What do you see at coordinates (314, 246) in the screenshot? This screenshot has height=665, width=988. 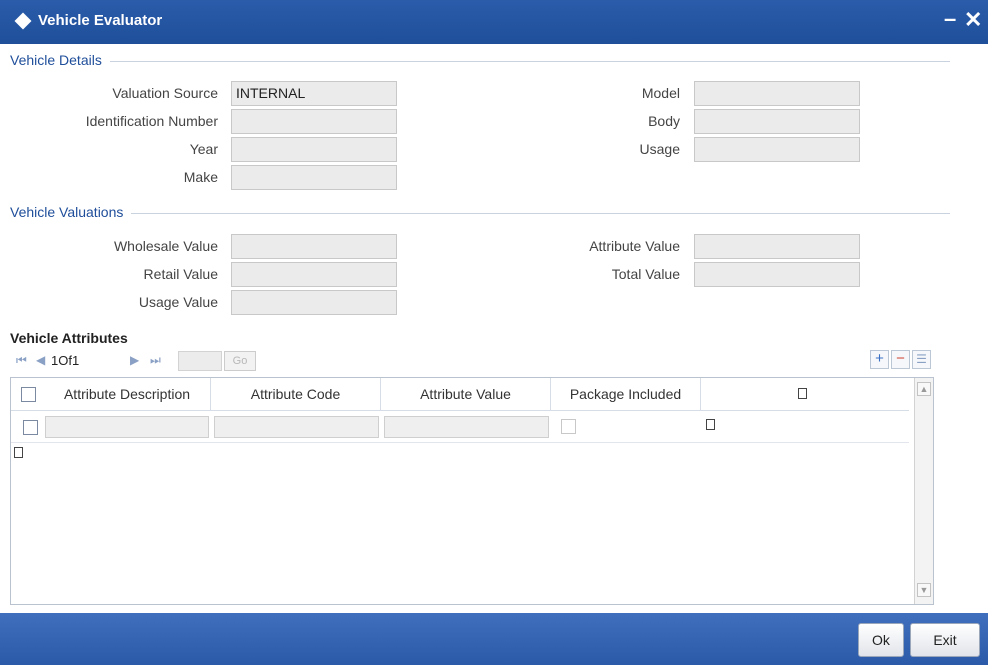 I see `wholesale-value-field` at bounding box center [314, 246].